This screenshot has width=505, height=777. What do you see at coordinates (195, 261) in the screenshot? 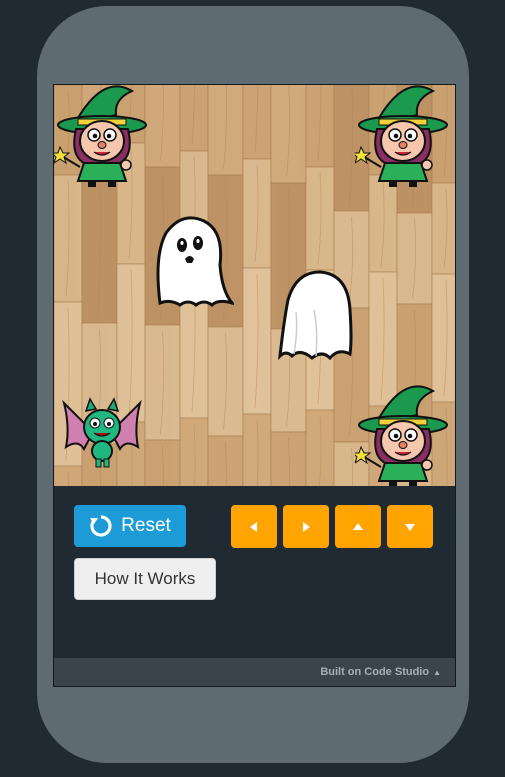
I see `ghost-sprite-face` at bounding box center [195, 261].